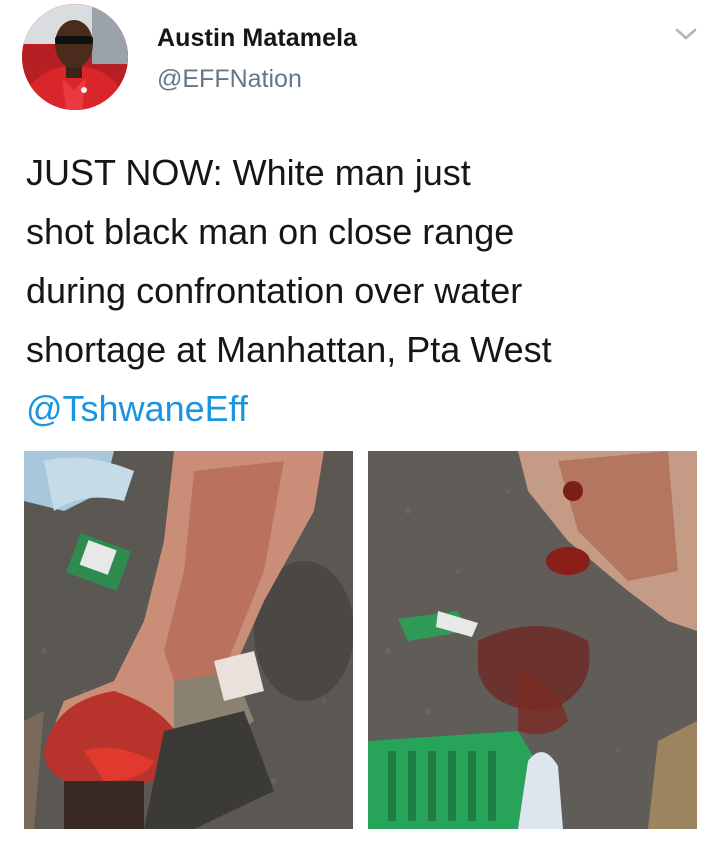 The height and width of the screenshot is (846, 720). I want to click on author-name: Austin Matamela, so click(257, 38).